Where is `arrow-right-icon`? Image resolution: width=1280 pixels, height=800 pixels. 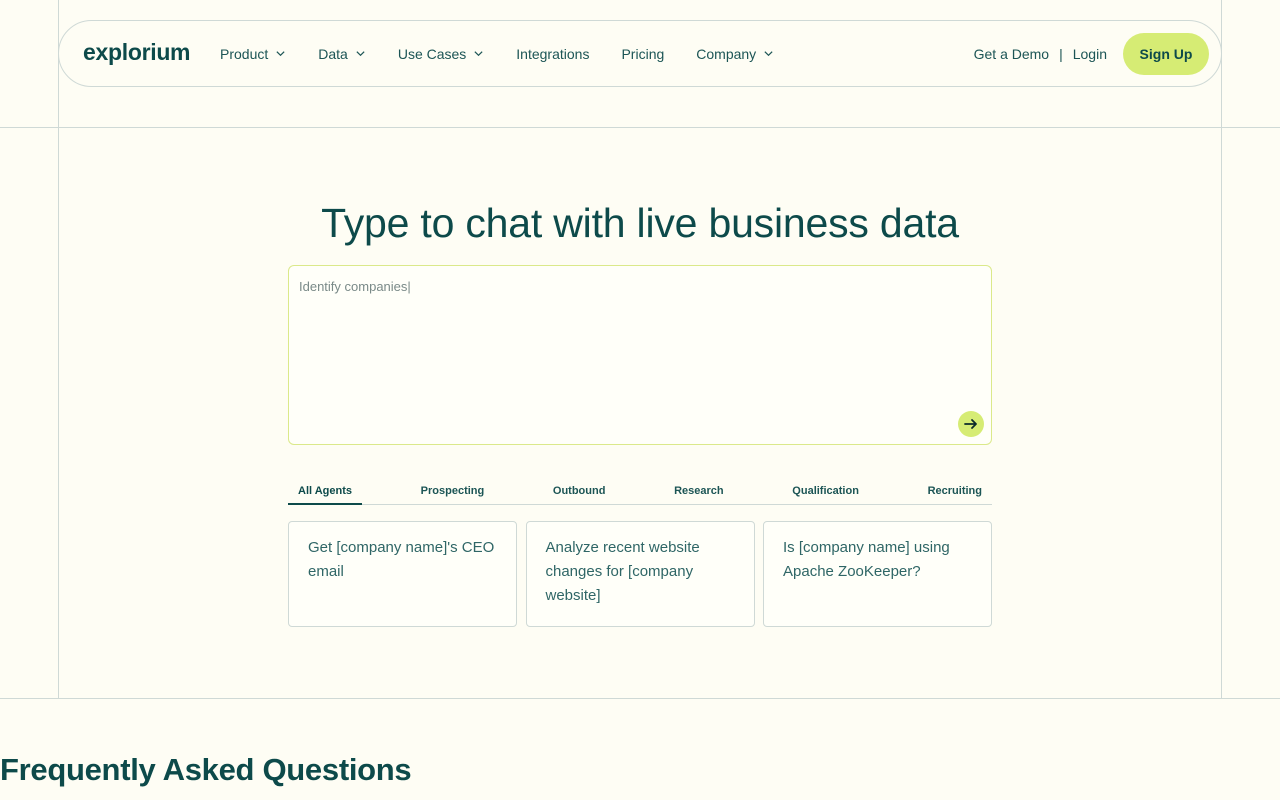 arrow-right-icon is located at coordinates (970, 424).